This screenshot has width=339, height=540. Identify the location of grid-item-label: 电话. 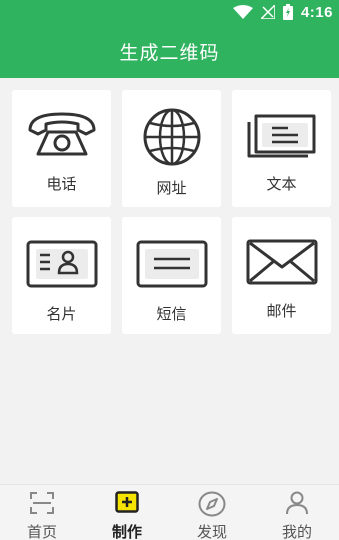
(61, 184).